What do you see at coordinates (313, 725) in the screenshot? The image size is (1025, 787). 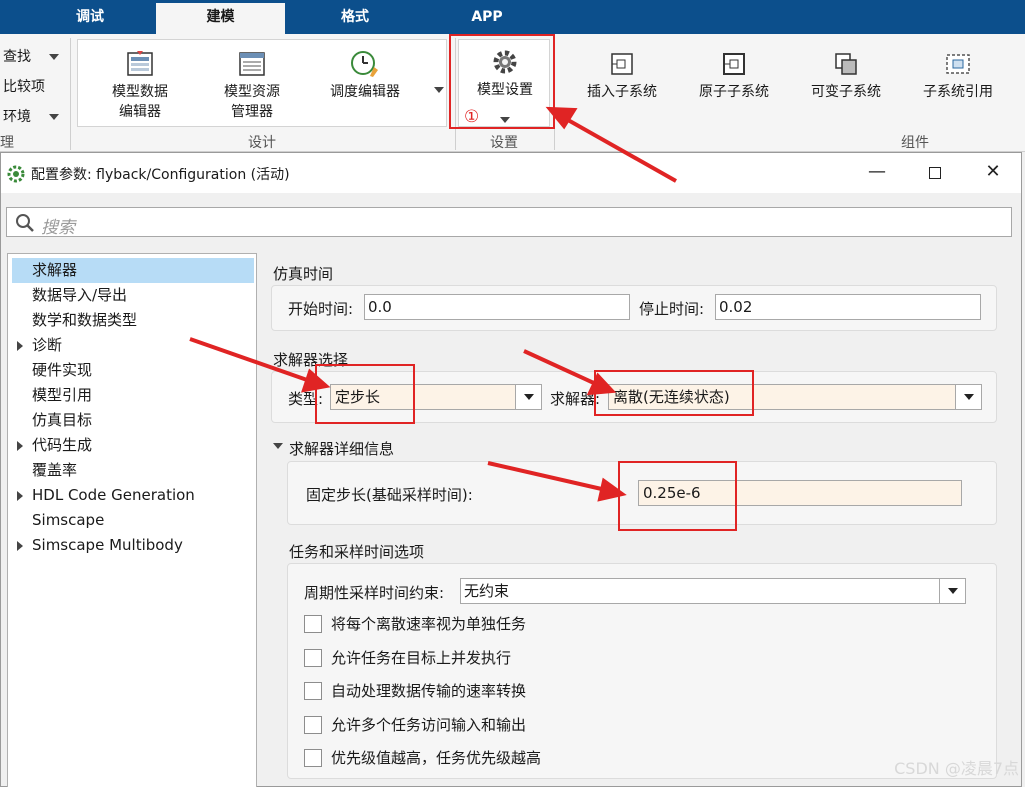 I see `checkbox-multi-task-io` at bounding box center [313, 725].